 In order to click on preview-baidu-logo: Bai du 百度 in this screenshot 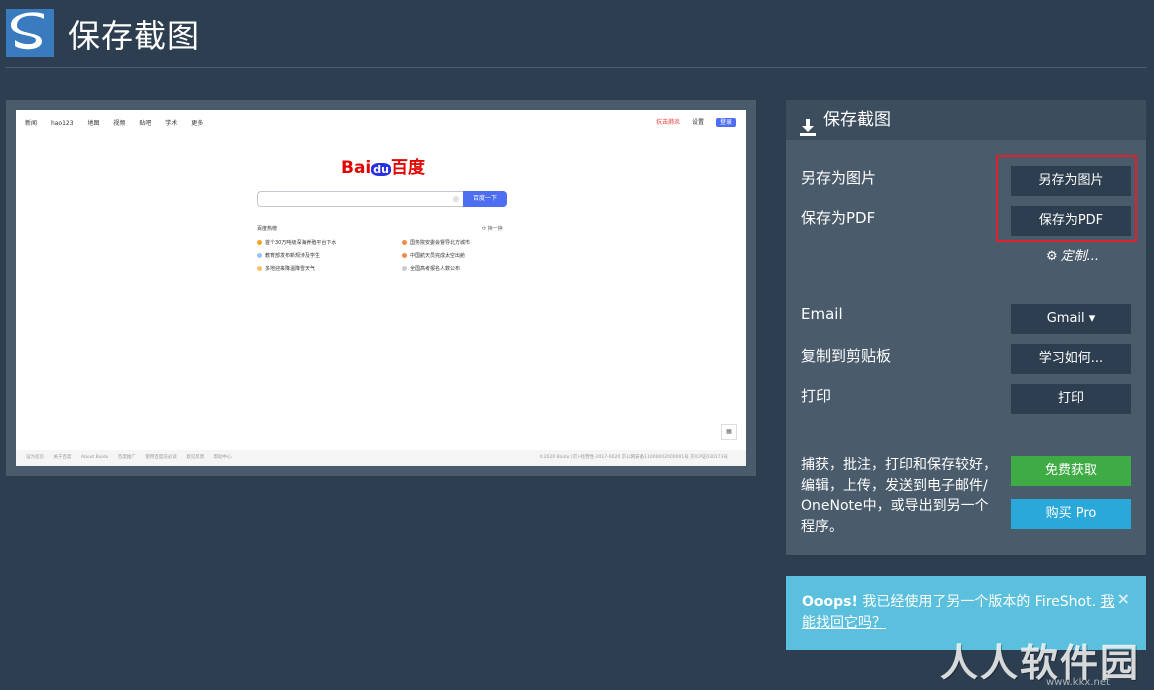, I will do `click(383, 165)`.